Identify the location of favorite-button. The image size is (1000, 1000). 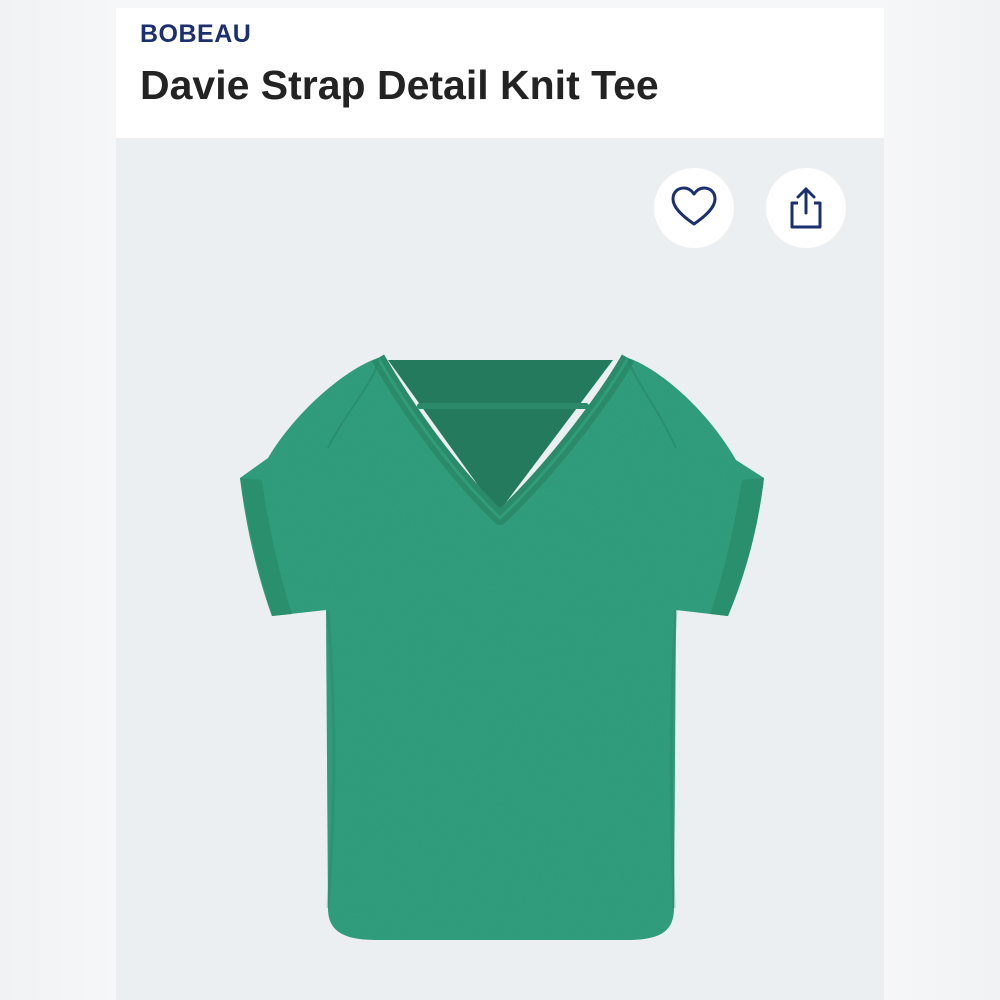
(694, 208).